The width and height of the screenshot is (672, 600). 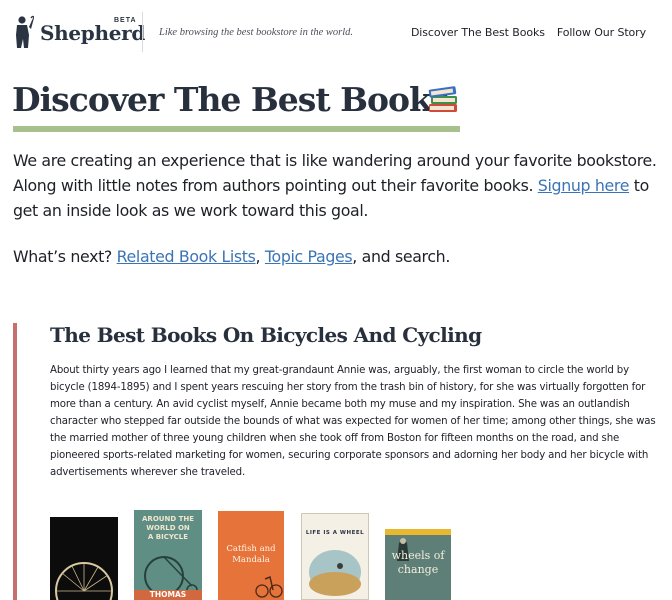 What do you see at coordinates (93, 33) in the screenshot?
I see `logo-text: Shepherd` at bounding box center [93, 33].